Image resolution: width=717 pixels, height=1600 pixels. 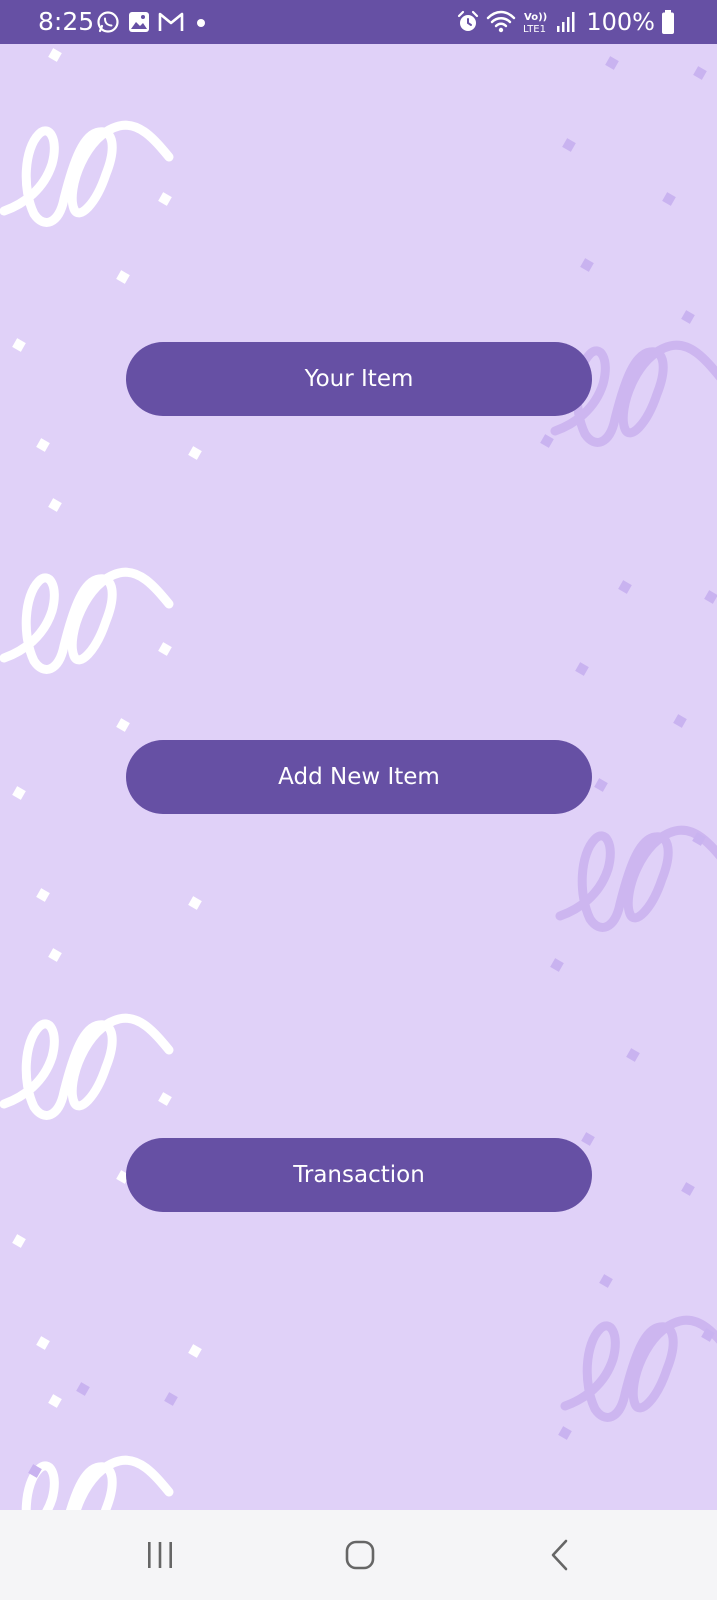 I want to click on recents-icon, so click(x=160, y=1555).